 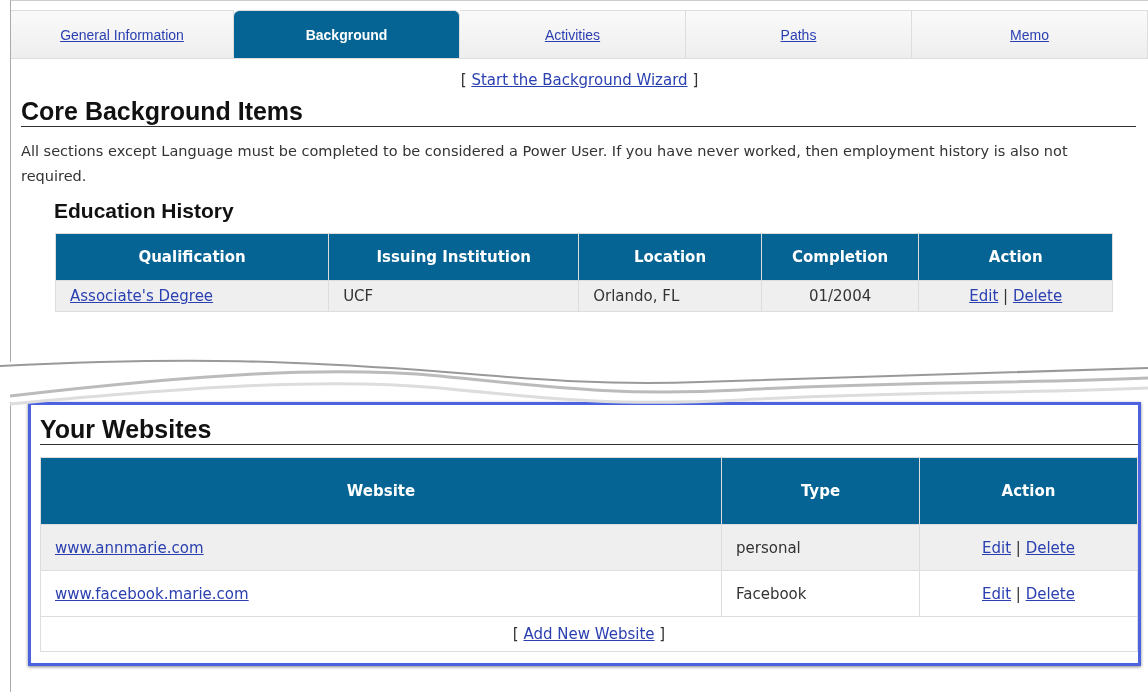 What do you see at coordinates (840, 296) in the screenshot?
I see `table-cell: 01/2004` at bounding box center [840, 296].